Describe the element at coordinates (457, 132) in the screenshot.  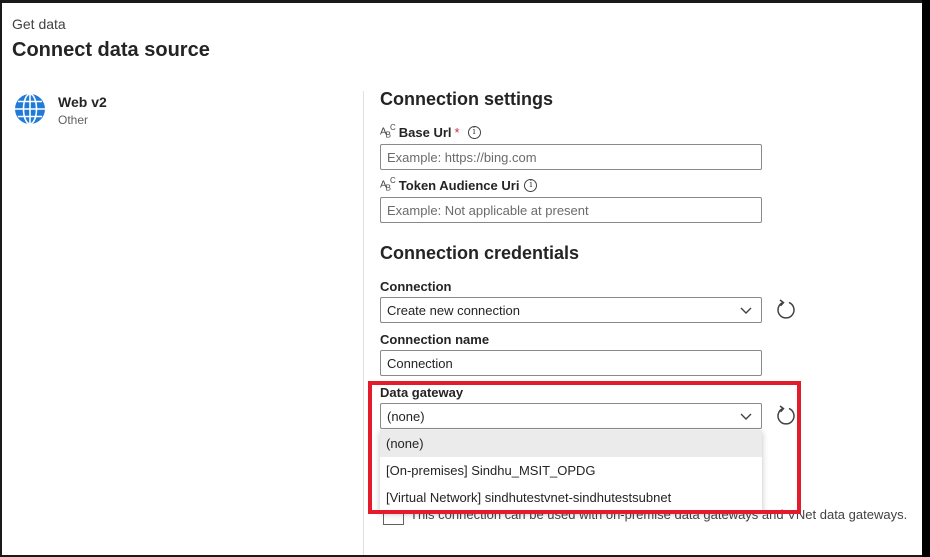
I see `required-mark: *` at that location.